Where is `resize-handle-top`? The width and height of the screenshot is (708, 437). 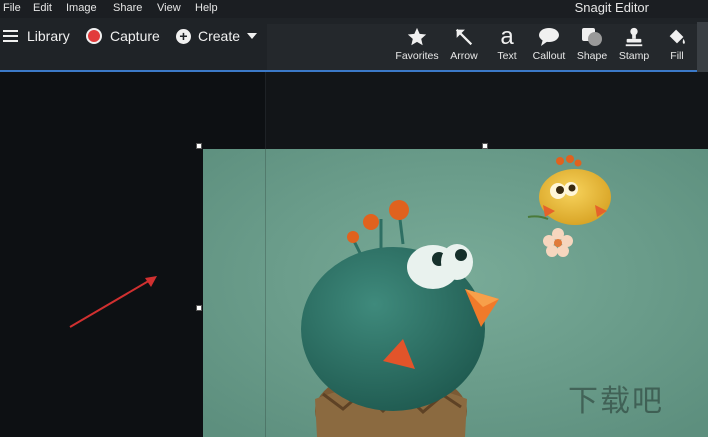
resize-handle-top is located at coordinates (485, 146).